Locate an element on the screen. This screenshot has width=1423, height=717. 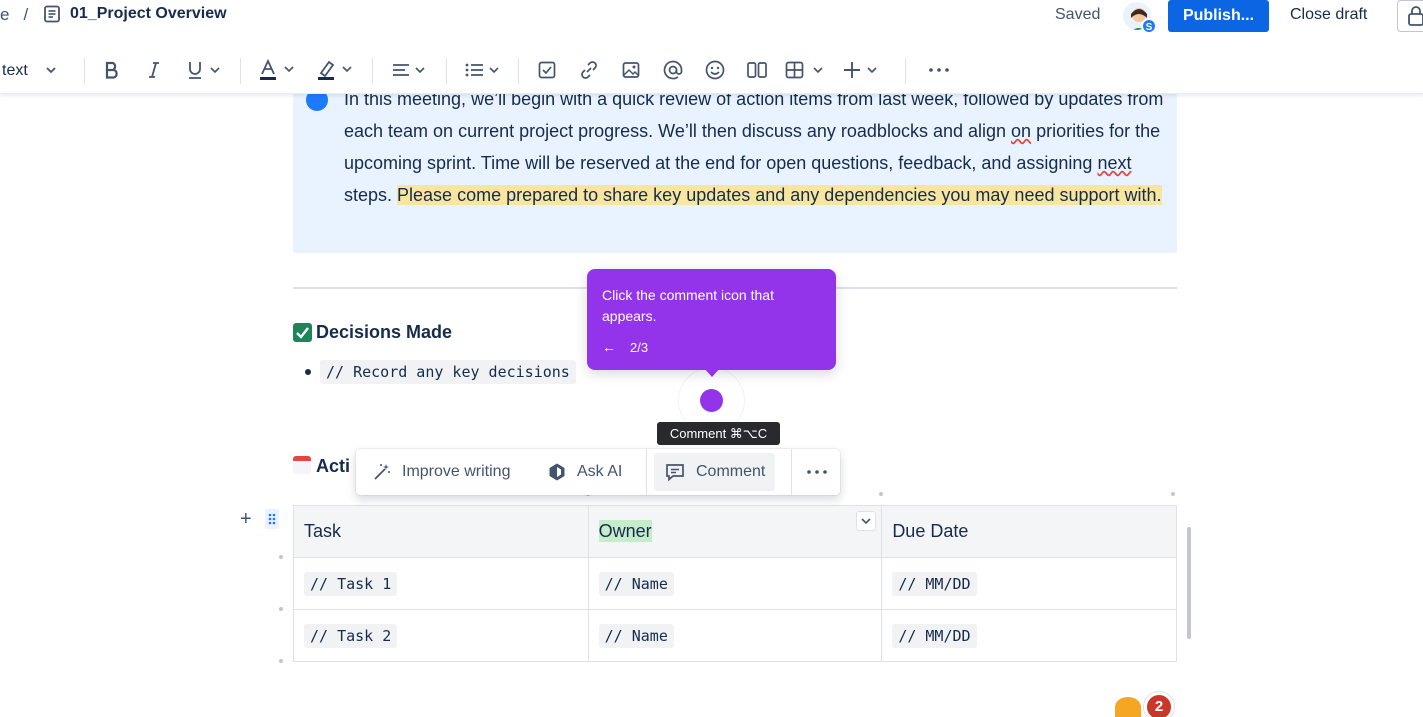
task-icon is located at coordinates (547, 70).